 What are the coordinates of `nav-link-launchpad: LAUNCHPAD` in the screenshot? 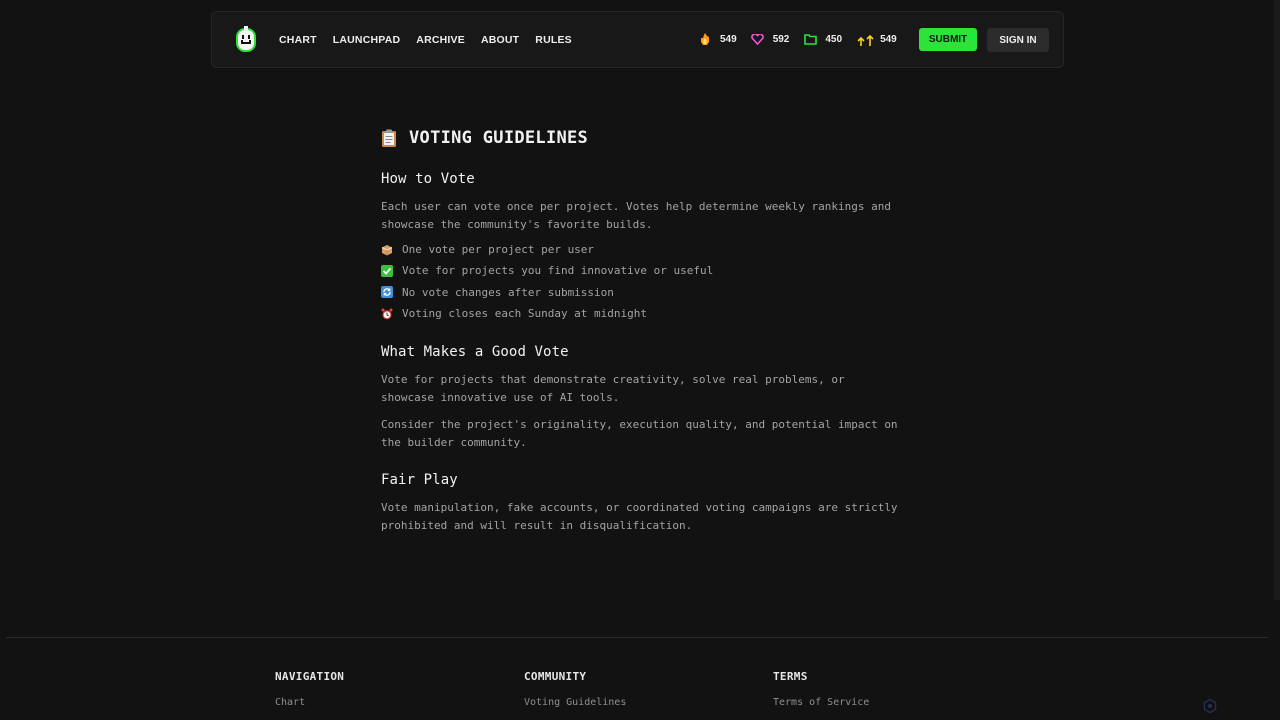 It's located at (367, 40).